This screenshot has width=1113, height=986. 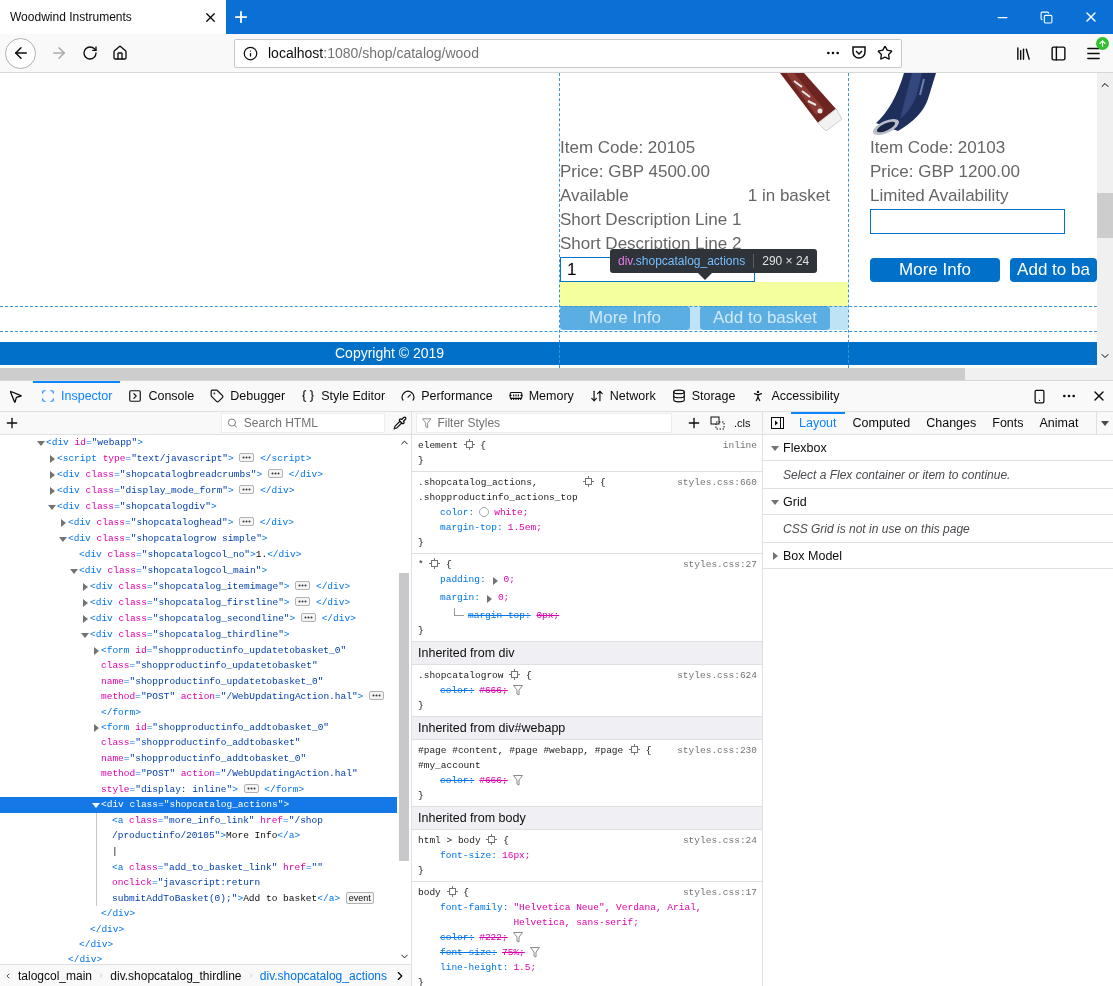 I want to click on tab-title: Woodwind Instruments, so click(x=71, y=17).